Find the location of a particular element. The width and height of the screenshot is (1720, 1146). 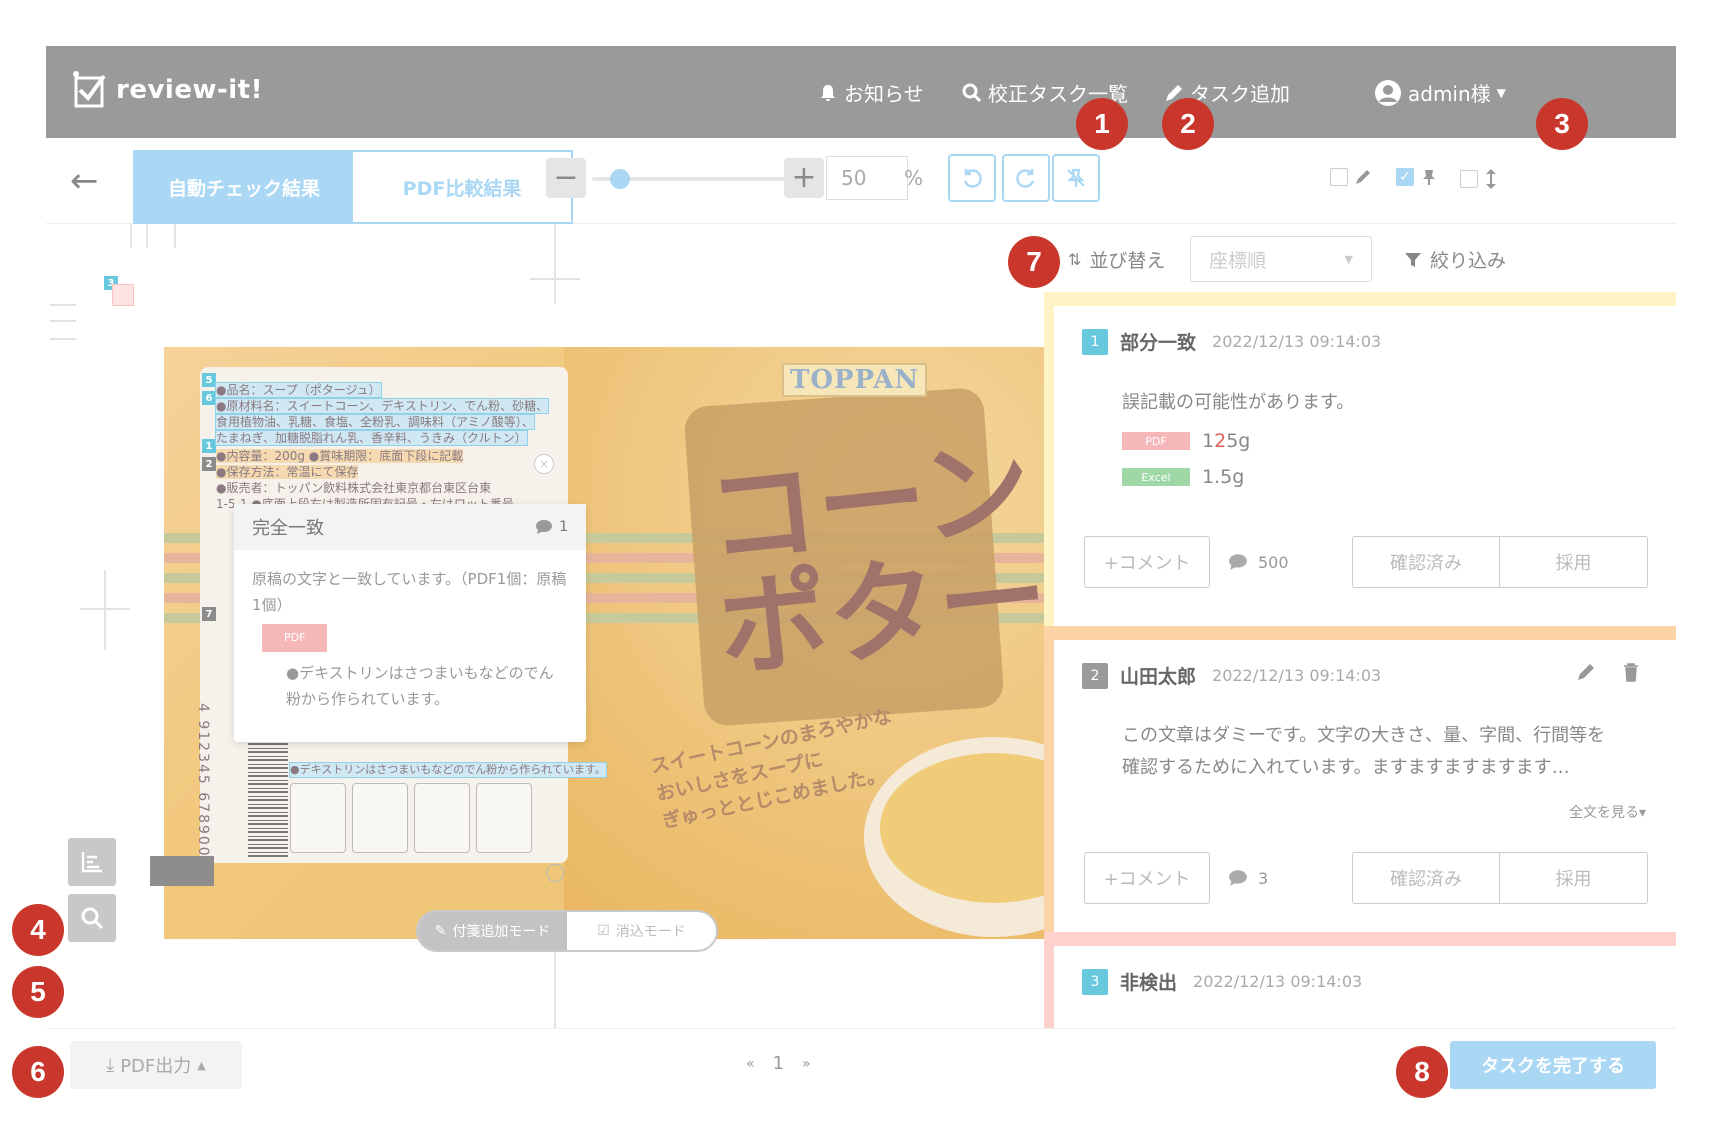

zoom-out-button: − is located at coordinates (566, 178).